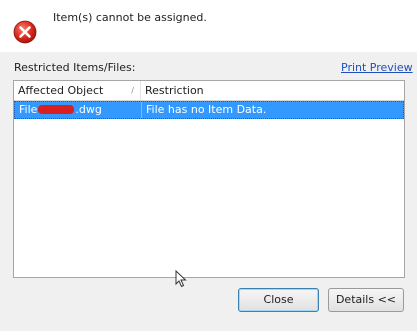  What do you see at coordinates (278, 300) in the screenshot?
I see `close-button: Close` at bounding box center [278, 300].